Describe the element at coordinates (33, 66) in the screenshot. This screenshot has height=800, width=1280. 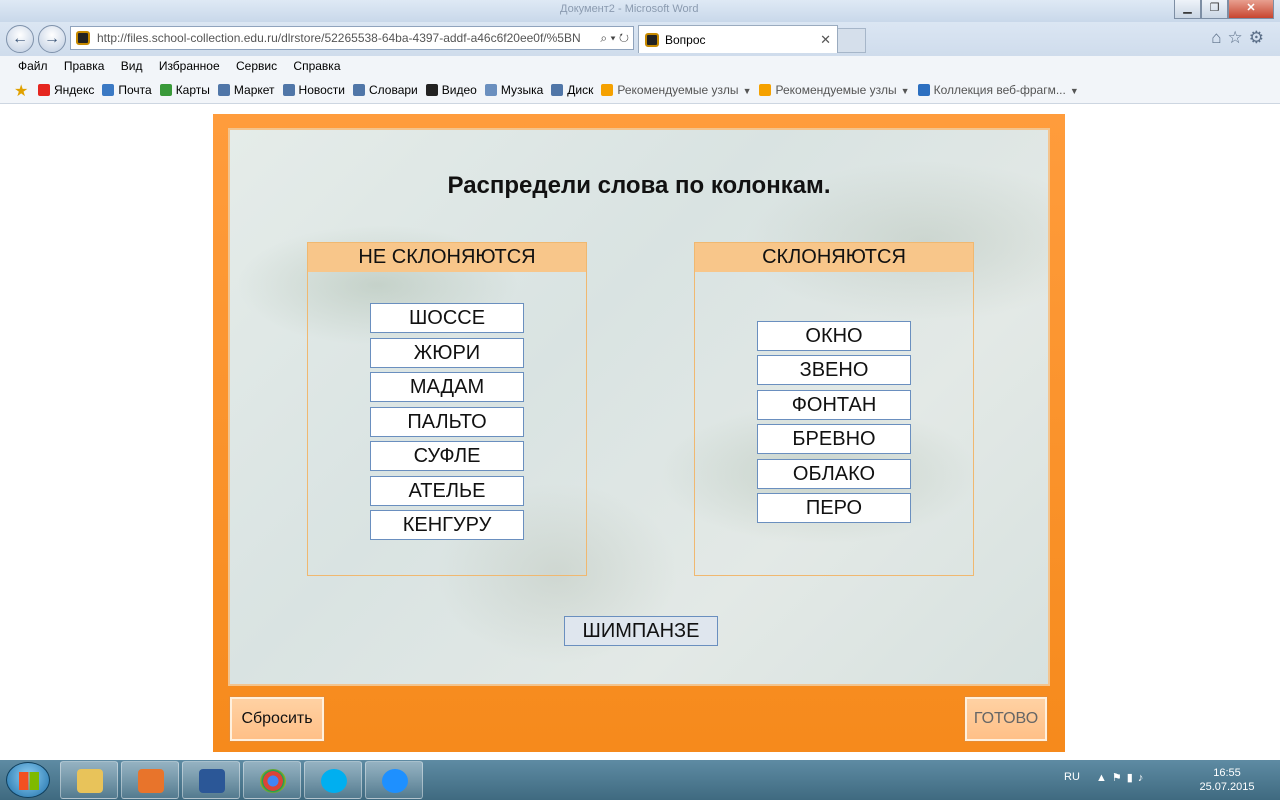
I see `menu-file: Файл` at that location.